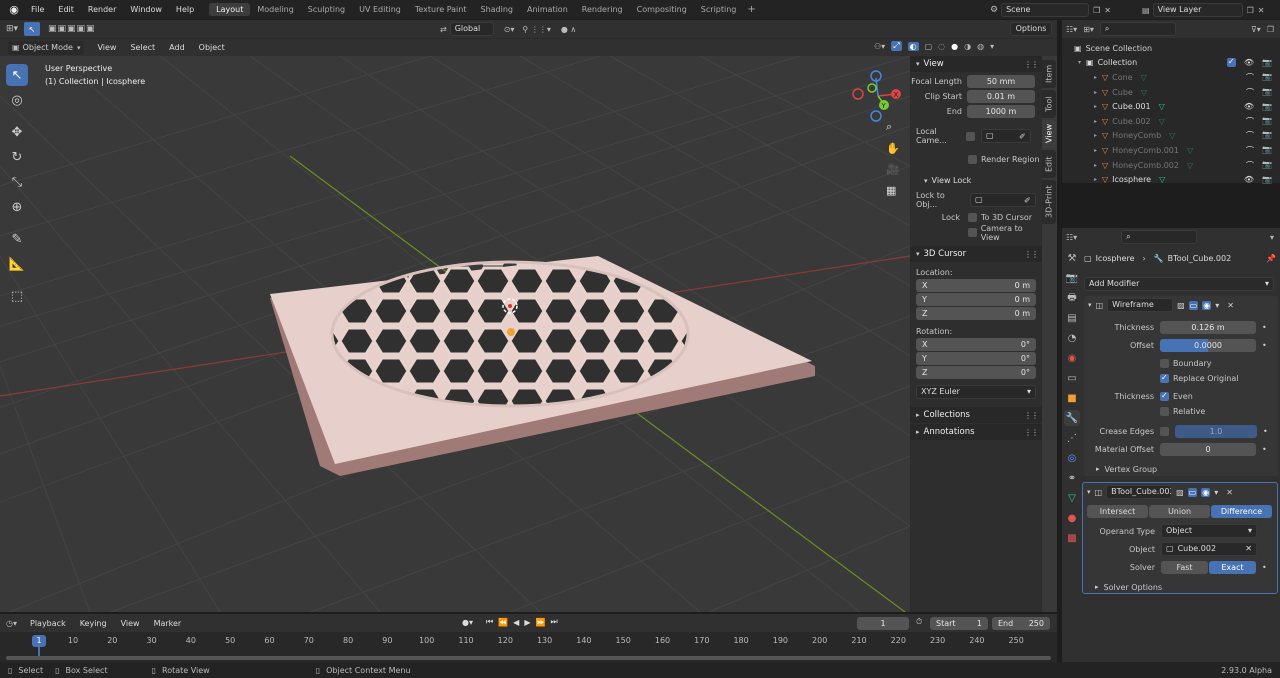 The height and width of the screenshot is (678, 1280). Describe the element at coordinates (976, 285) in the screenshot. I see `cursor-x-field: X 0 m` at that location.